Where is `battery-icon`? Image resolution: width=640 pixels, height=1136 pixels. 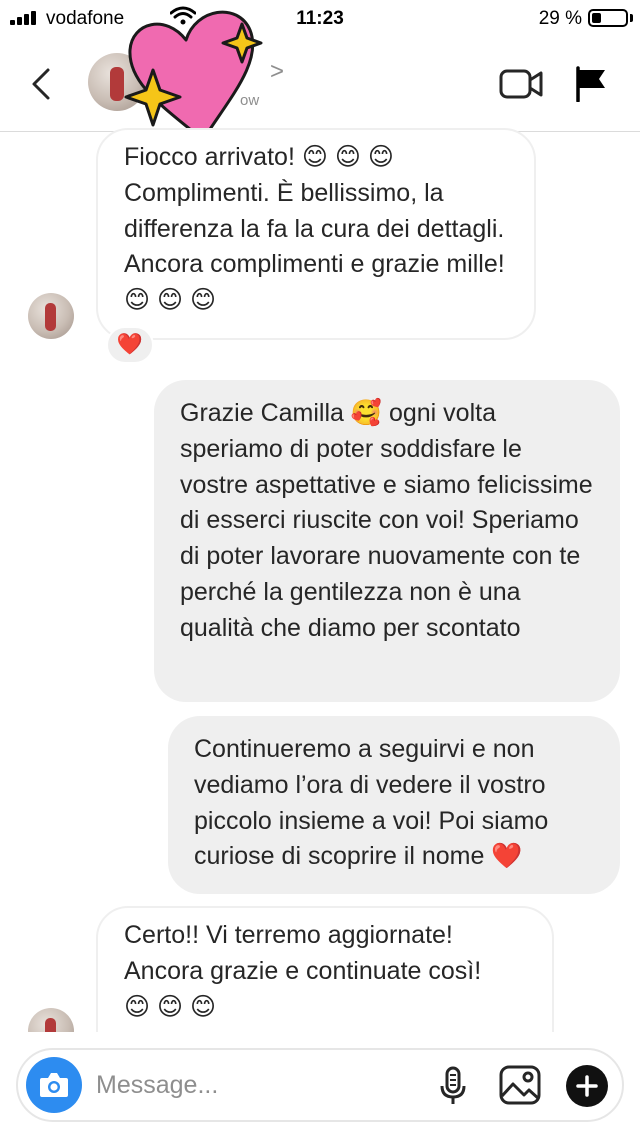 battery-icon is located at coordinates (608, 18).